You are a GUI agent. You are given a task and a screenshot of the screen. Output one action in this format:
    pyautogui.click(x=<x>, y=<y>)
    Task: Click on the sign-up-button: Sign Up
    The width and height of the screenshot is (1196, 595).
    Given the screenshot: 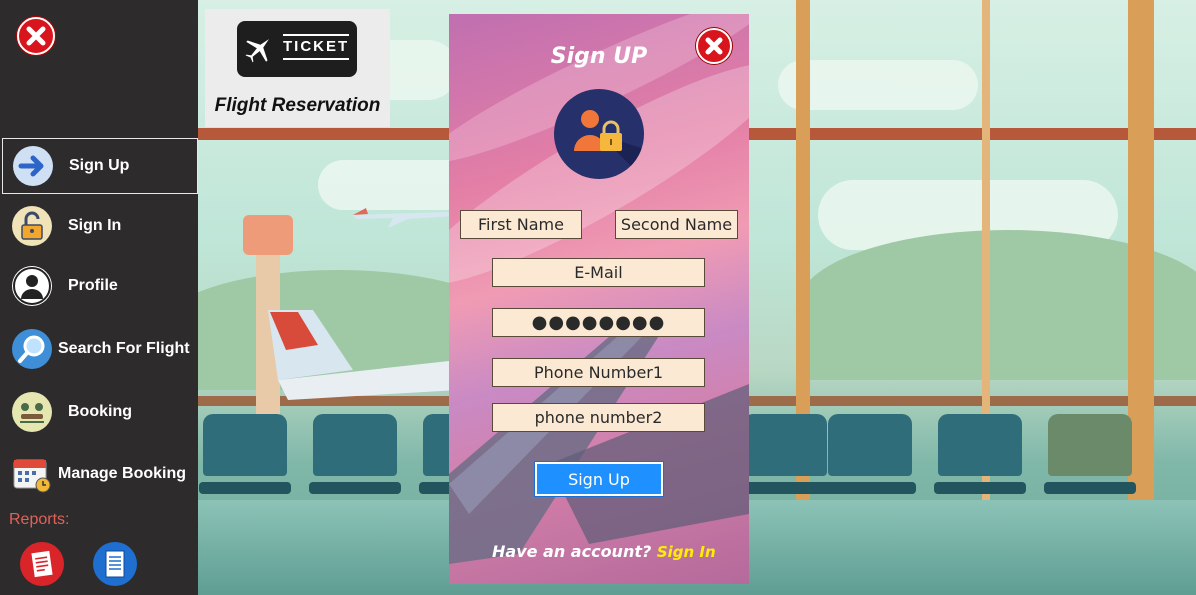 What is the action you would take?
    pyautogui.click(x=599, y=479)
    